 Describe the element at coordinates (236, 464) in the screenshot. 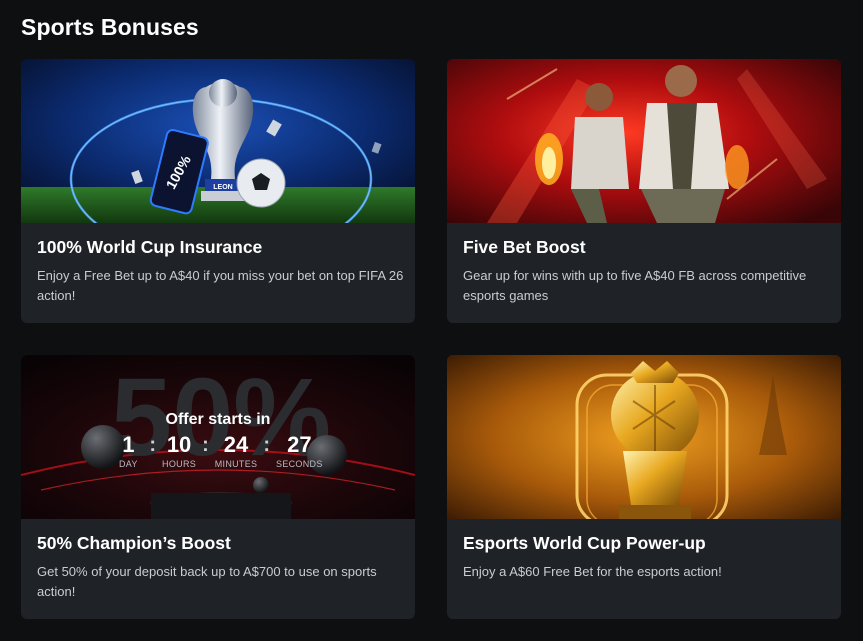

I see `countdown-minutes-label: MINUTES` at that location.